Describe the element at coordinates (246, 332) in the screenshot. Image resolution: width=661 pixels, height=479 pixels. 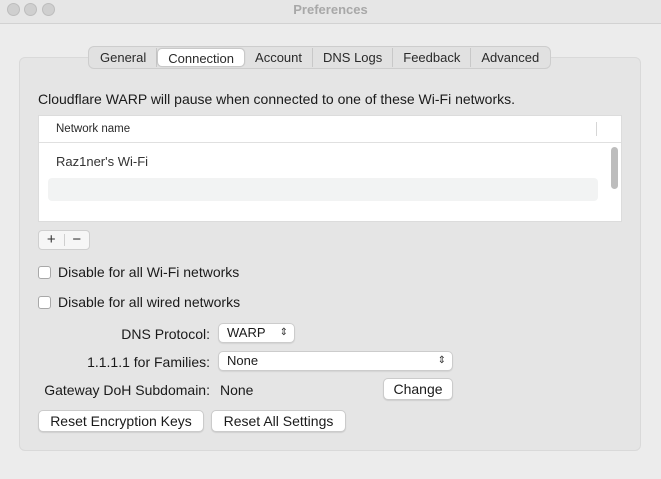
I see `dns-protocol-value: WARP` at that location.